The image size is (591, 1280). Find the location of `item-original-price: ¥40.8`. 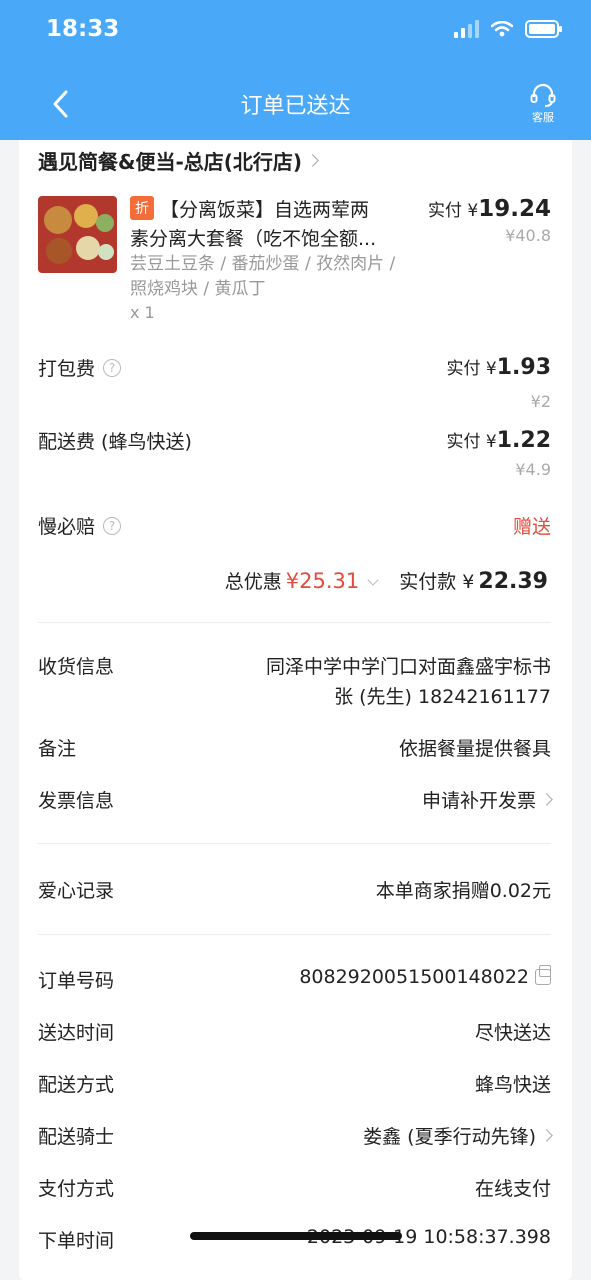

item-original-price: ¥40.8 is located at coordinates (528, 235).